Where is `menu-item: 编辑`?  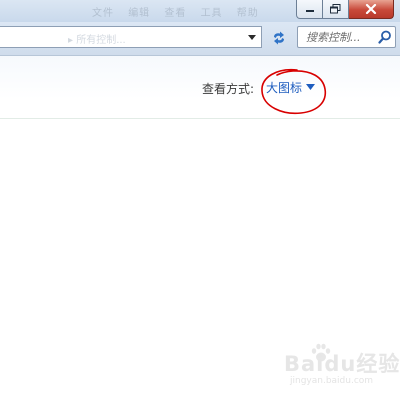 menu-item: 编辑 is located at coordinates (139, 13).